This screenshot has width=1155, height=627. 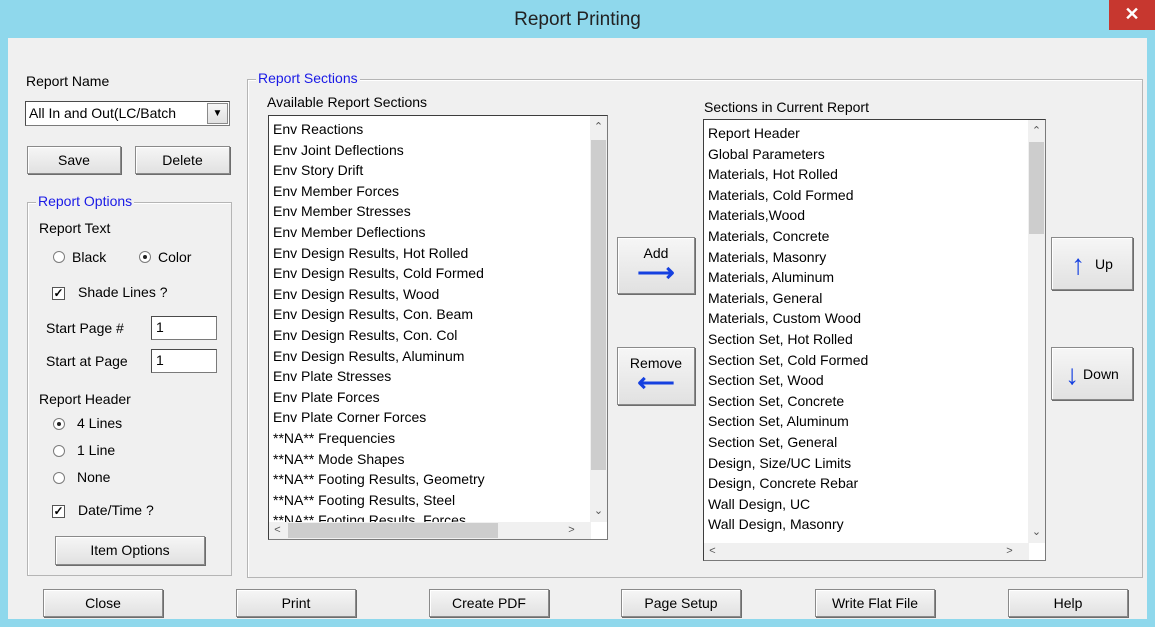 I want to click on add-button: Add ⟶, so click(x=656, y=265).